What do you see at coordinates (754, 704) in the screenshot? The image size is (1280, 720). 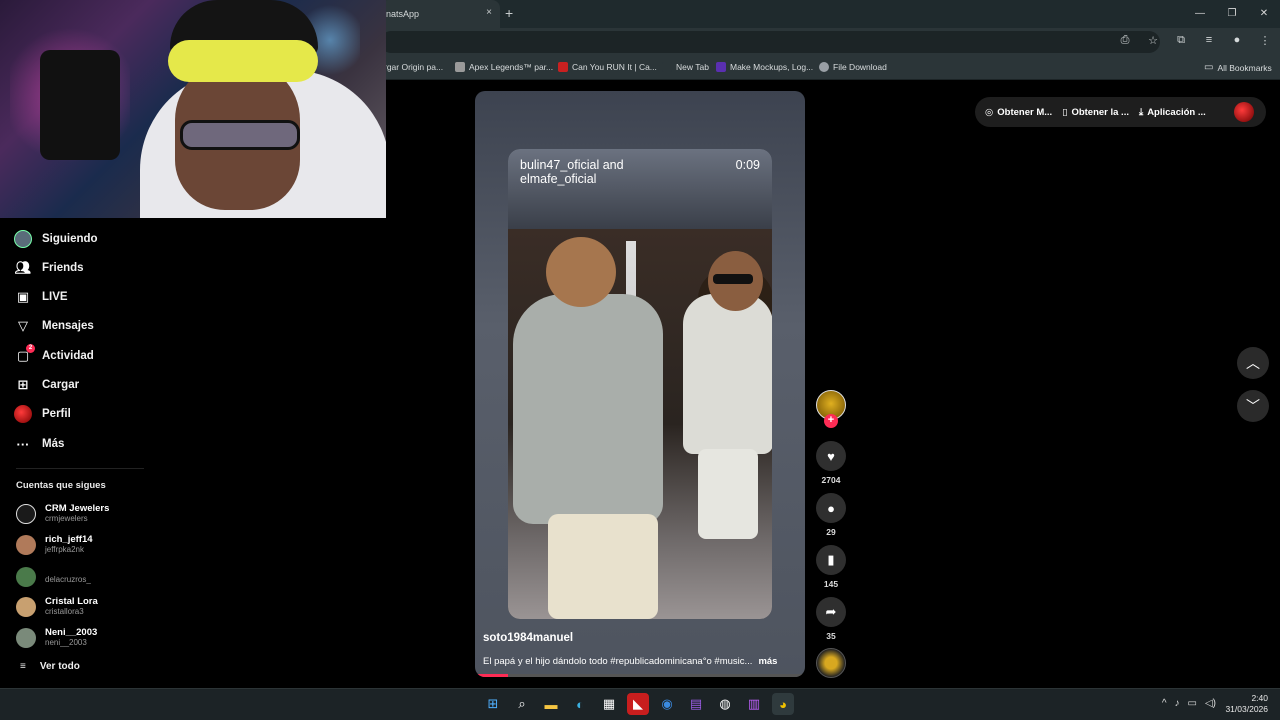 I see `winrar-icon: ▥` at bounding box center [754, 704].